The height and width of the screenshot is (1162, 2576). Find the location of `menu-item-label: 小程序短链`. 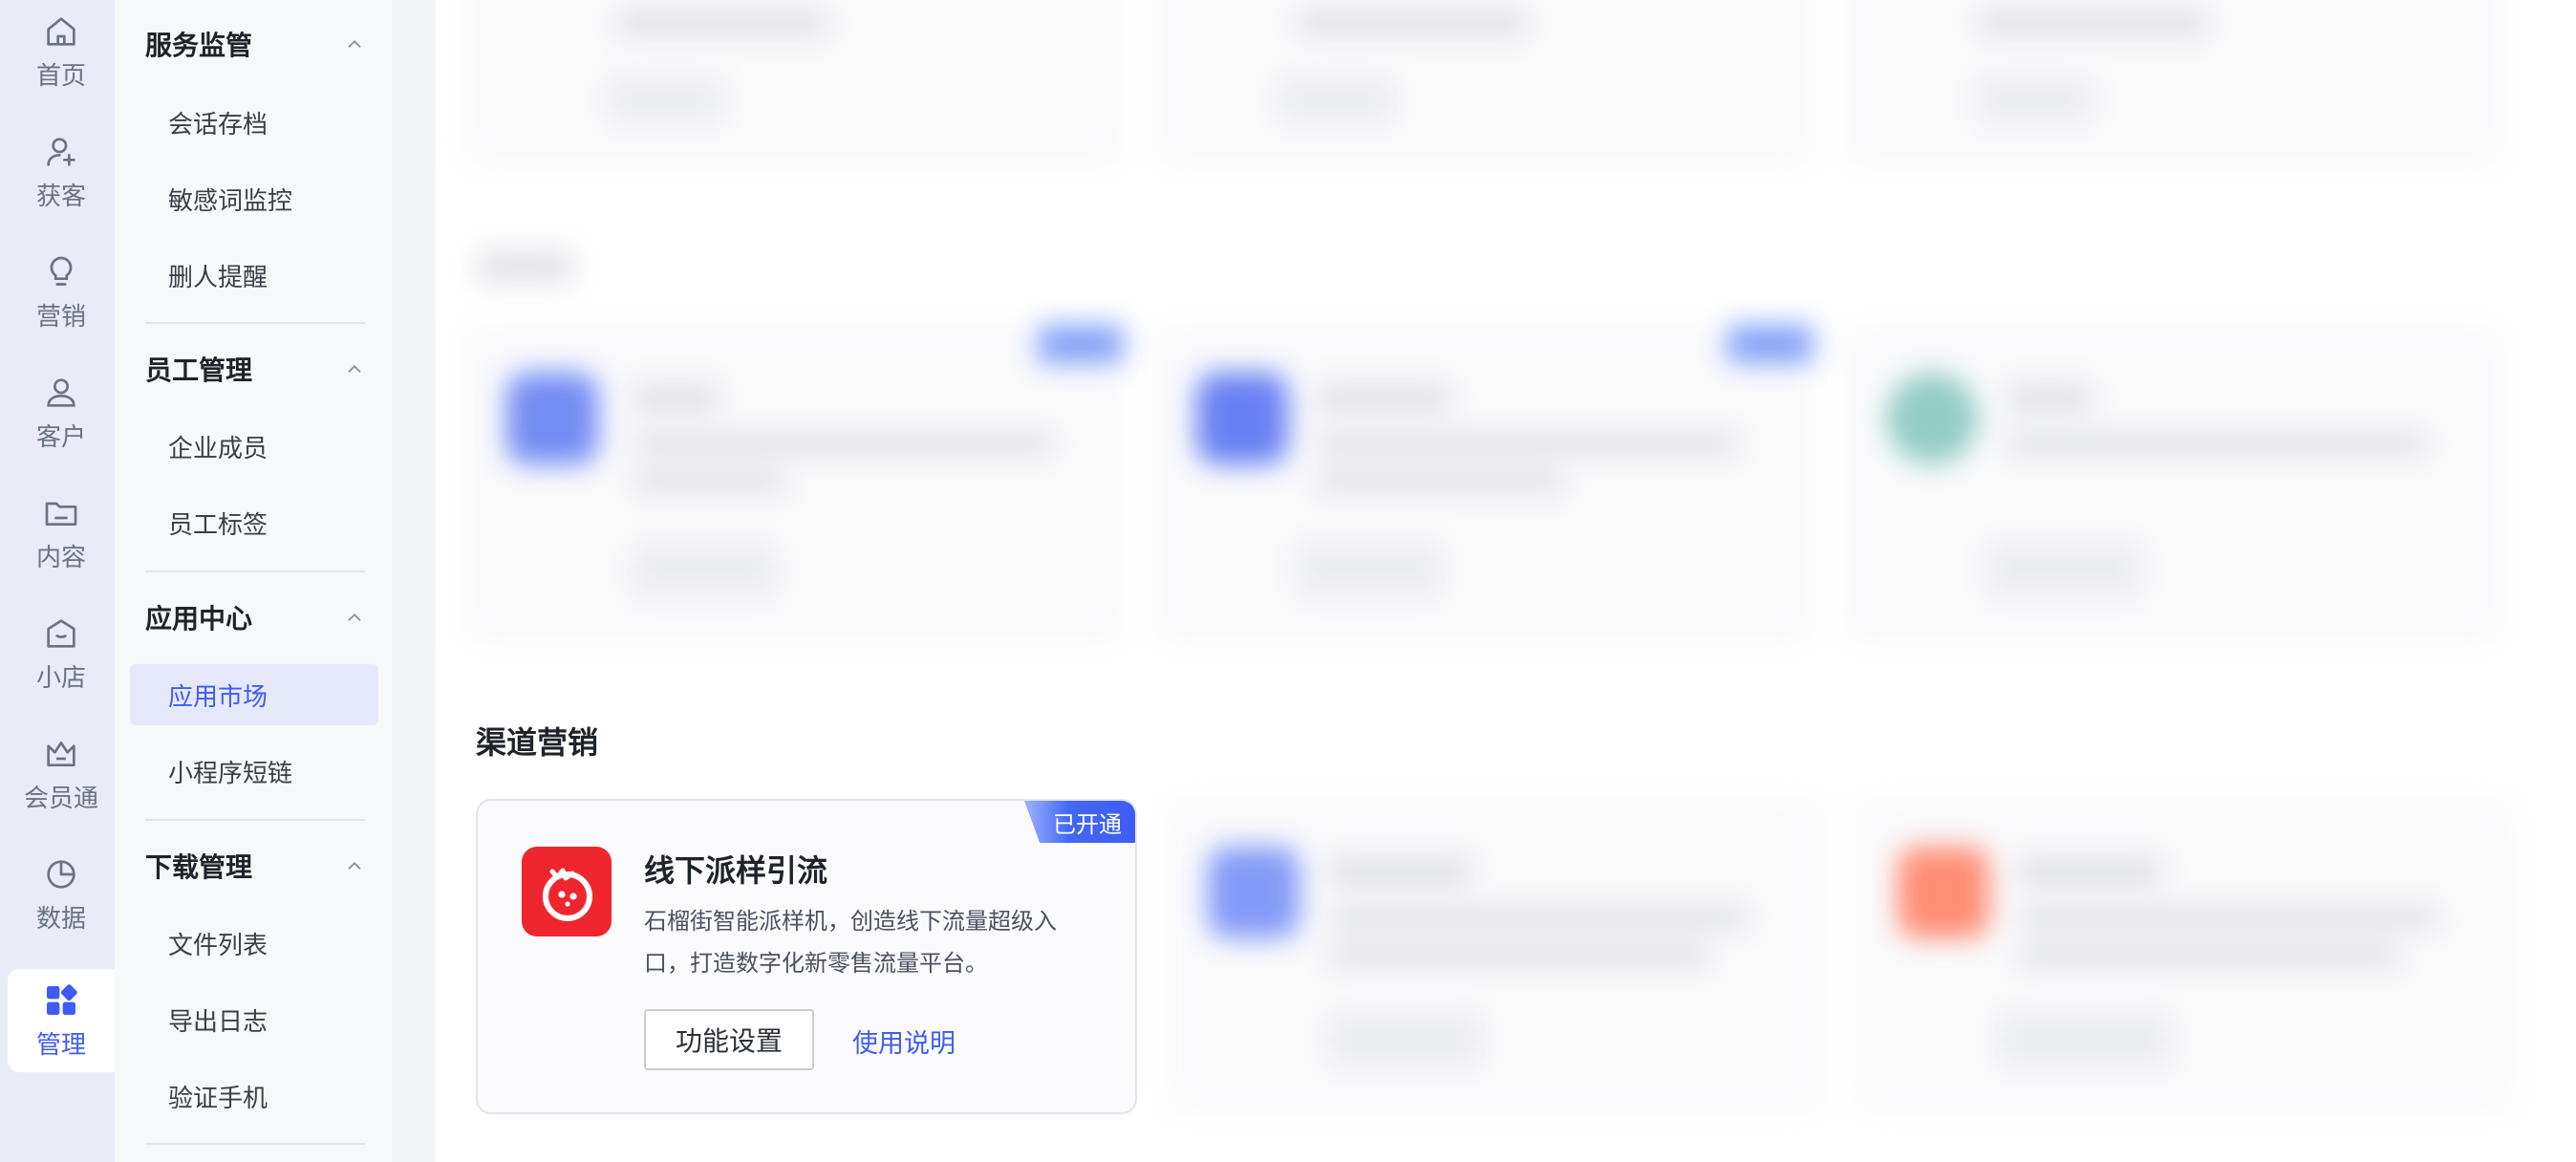

menu-item-label: 小程序短链 is located at coordinates (230, 773).